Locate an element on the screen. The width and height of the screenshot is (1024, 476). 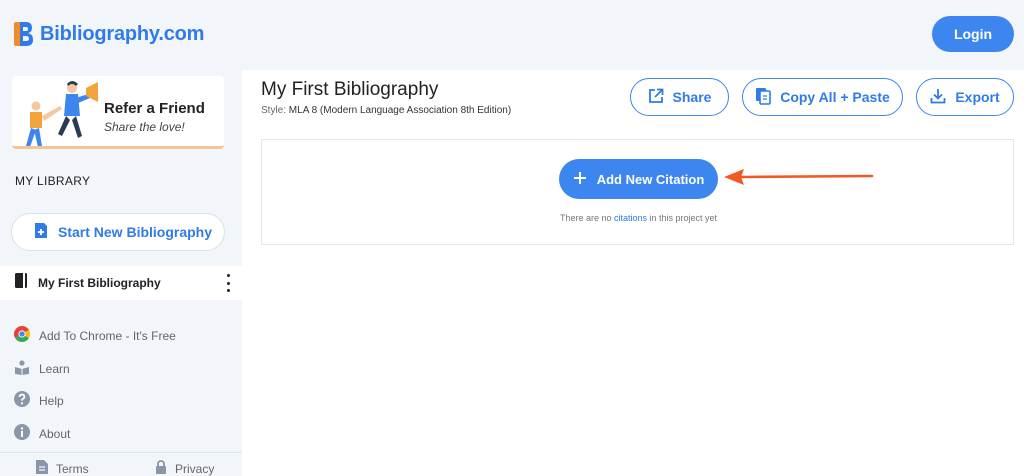
book-reader-icon is located at coordinates (22, 368).